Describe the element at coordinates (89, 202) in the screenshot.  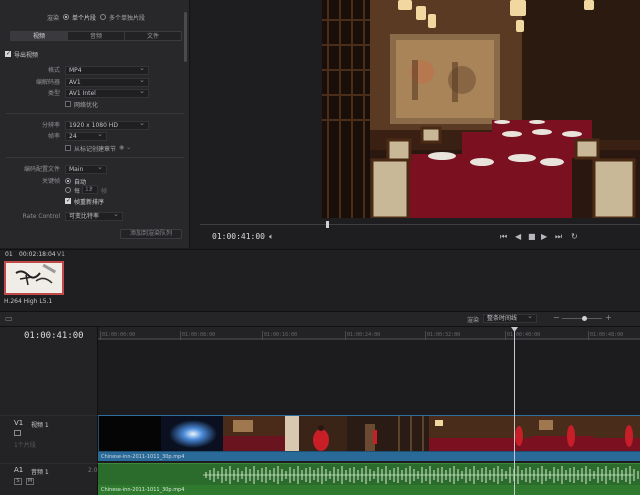
I see `frame-reorder-label: 帧重新排序` at that location.